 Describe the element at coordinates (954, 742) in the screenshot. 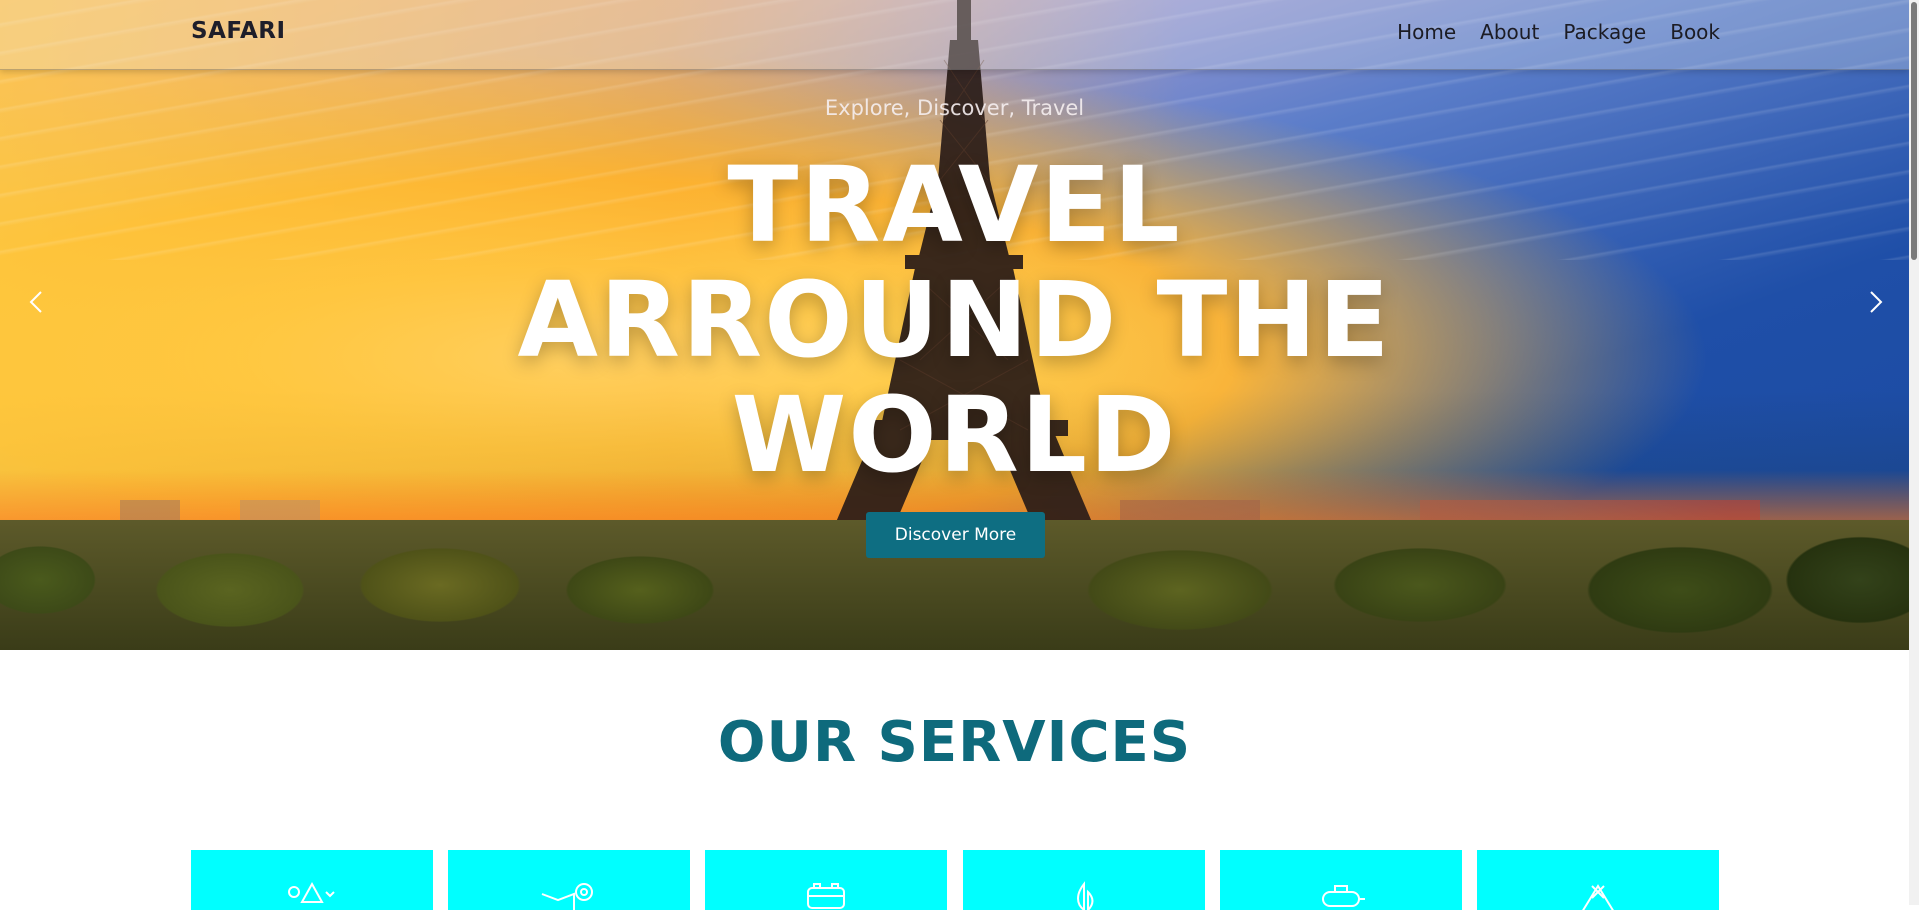

I see `services-heading: OUR SERVICES` at that location.